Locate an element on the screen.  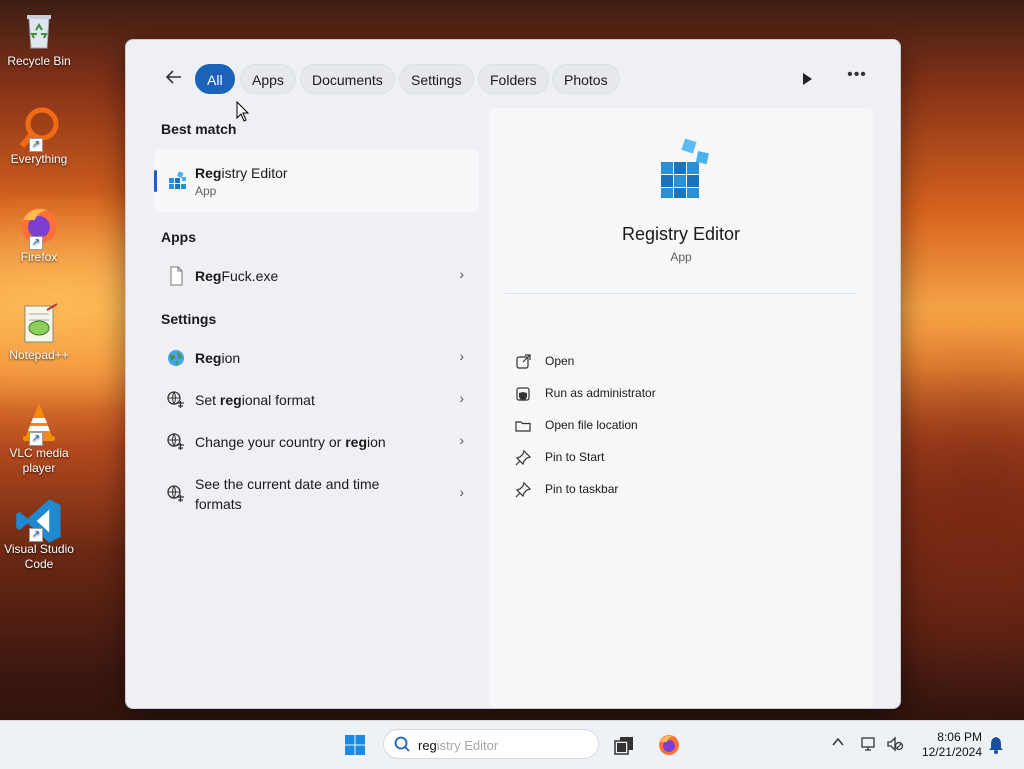
section-title-settings: Settings is located at coordinates (189, 319).